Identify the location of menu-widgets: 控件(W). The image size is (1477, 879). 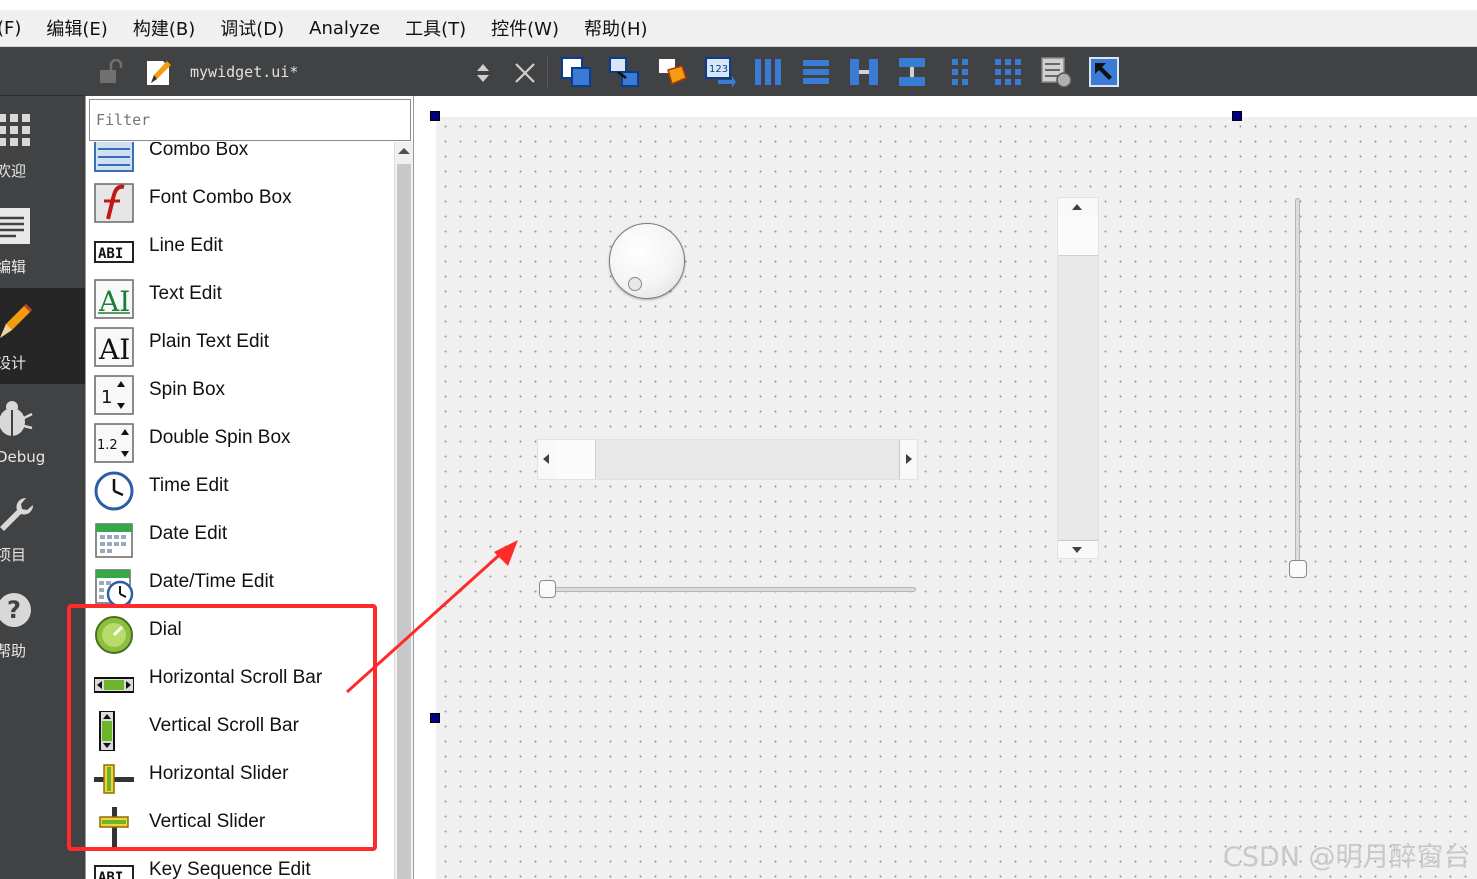
(525, 28).